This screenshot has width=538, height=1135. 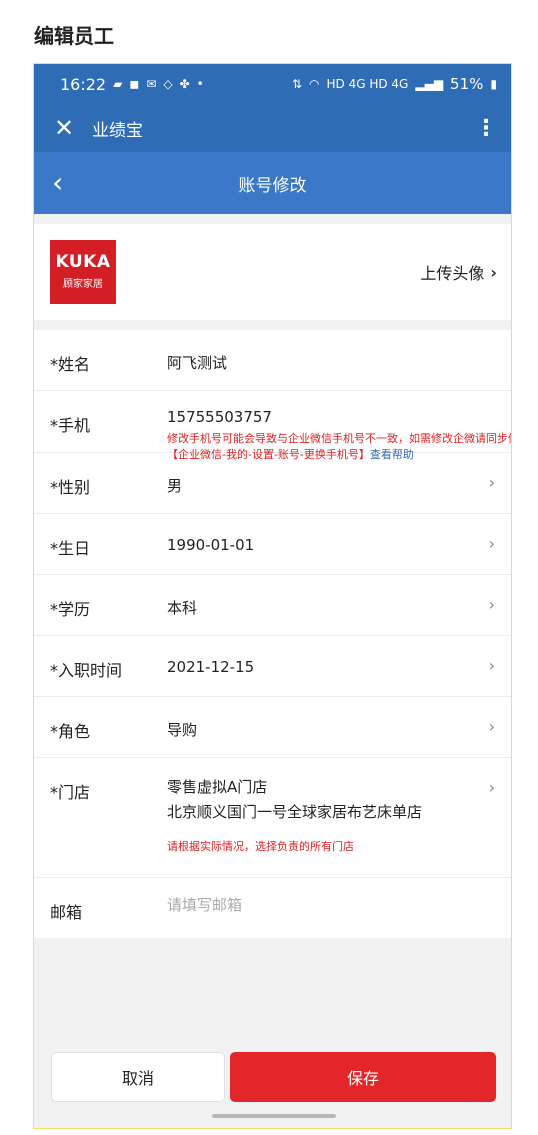 What do you see at coordinates (274, 1116) in the screenshot?
I see `home-indicator` at bounding box center [274, 1116].